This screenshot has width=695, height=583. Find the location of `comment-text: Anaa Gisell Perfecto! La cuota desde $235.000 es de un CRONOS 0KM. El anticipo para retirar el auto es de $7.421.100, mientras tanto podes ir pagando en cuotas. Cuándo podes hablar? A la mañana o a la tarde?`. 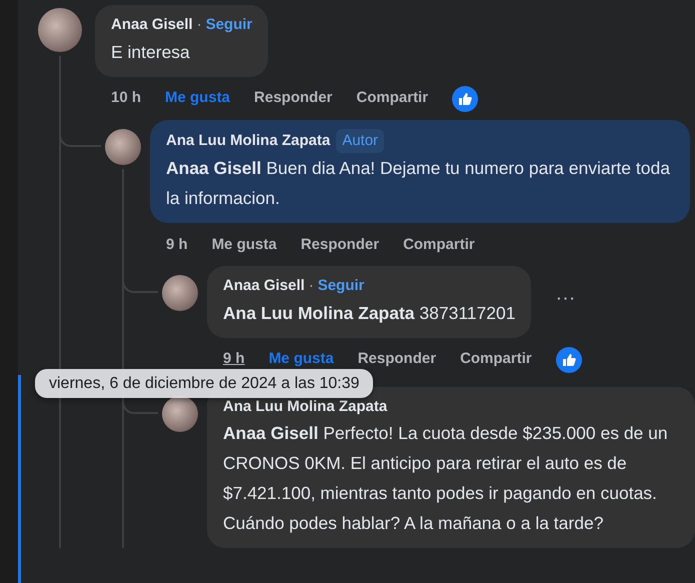

comment-text: Anaa Gisell Perfecto! La cuota desde $235.000 es de un CRONOS 0KM. El anticipo para retirar el auto es de $7.421.100, mientras tanto podes ir pagando en cuotas. Cuándo podes hablar? A la mañana o a la tarde? is located at coordinates (446, 478).